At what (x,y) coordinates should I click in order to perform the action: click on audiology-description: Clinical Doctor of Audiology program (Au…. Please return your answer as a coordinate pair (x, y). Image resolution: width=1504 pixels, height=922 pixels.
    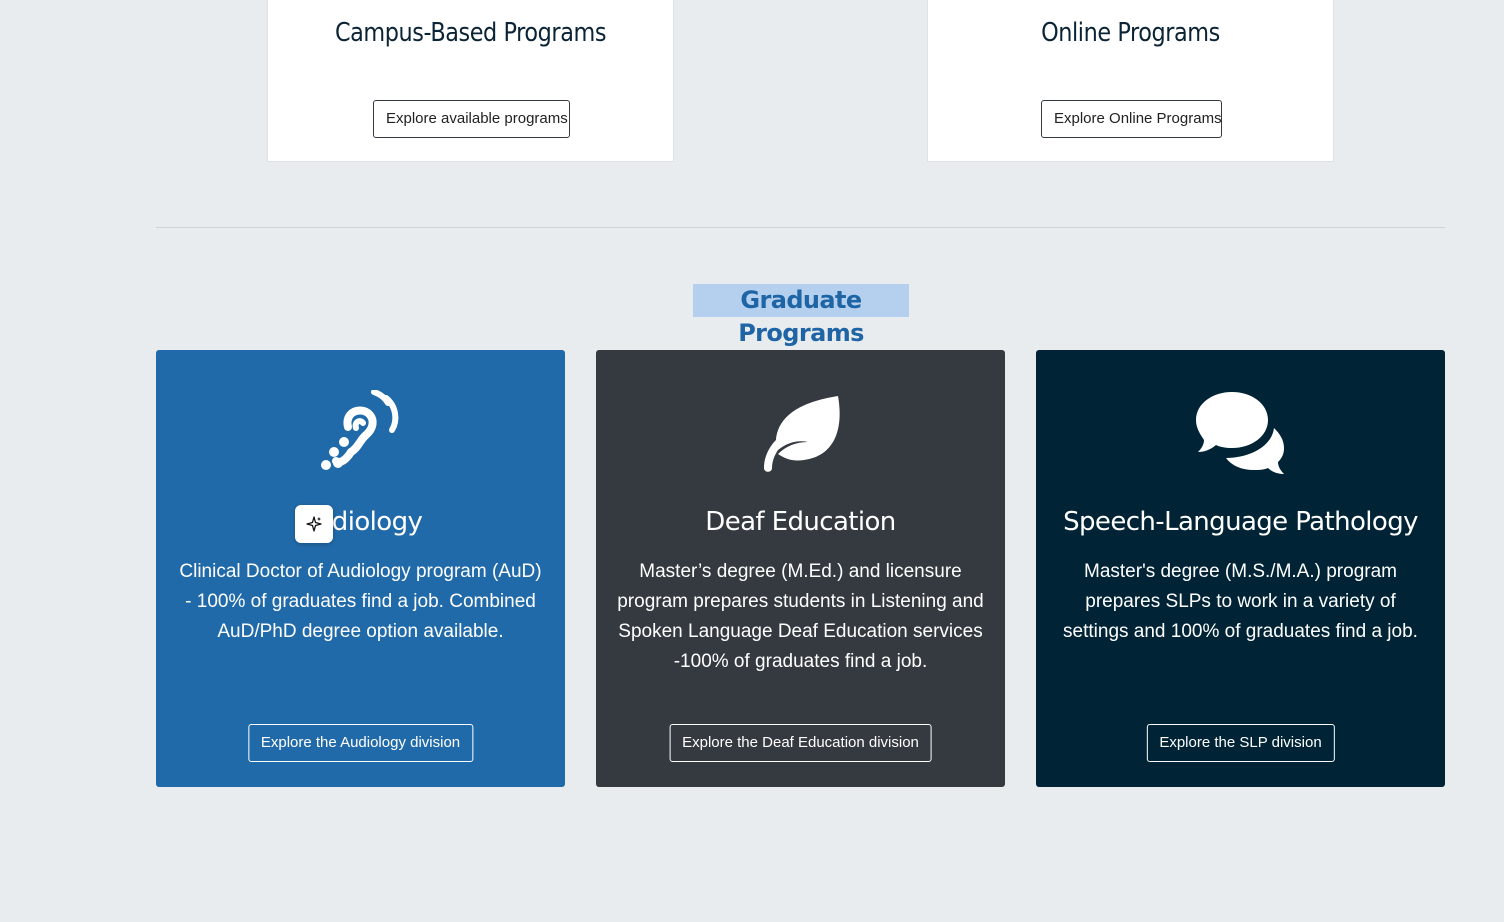
    Looking at the image, I should click on (360, 601).